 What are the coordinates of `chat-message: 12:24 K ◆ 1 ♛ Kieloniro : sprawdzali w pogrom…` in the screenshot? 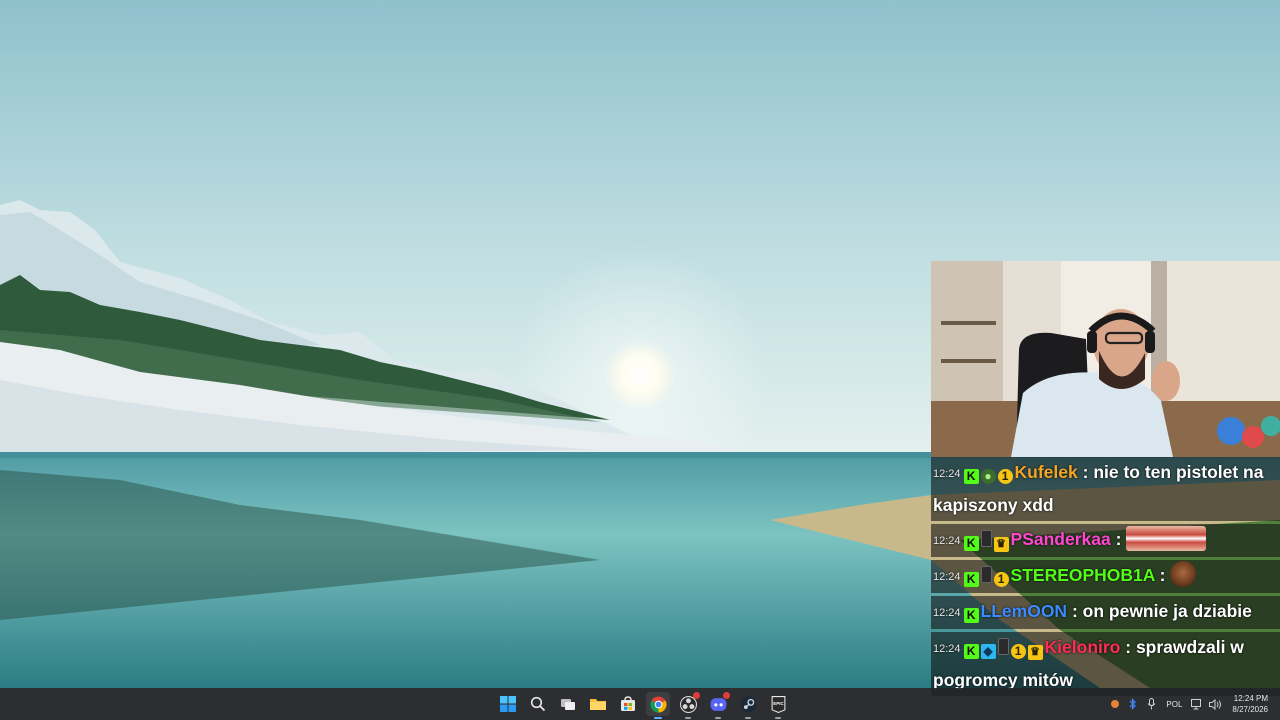 It's located at (1105, 664).